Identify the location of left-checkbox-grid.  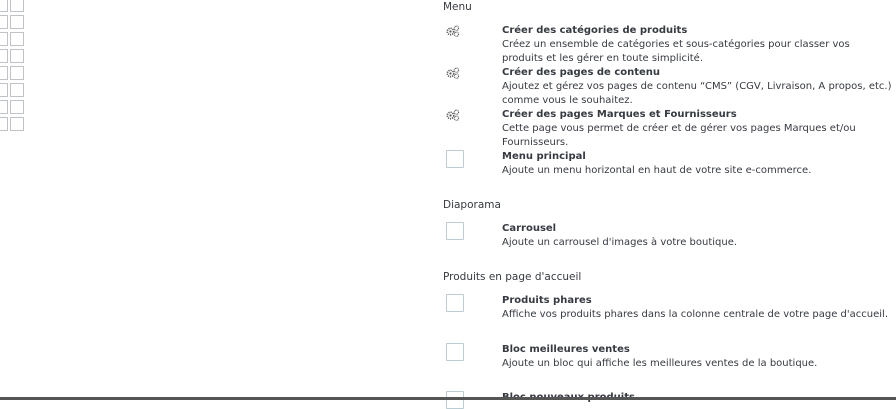
(15, 67).